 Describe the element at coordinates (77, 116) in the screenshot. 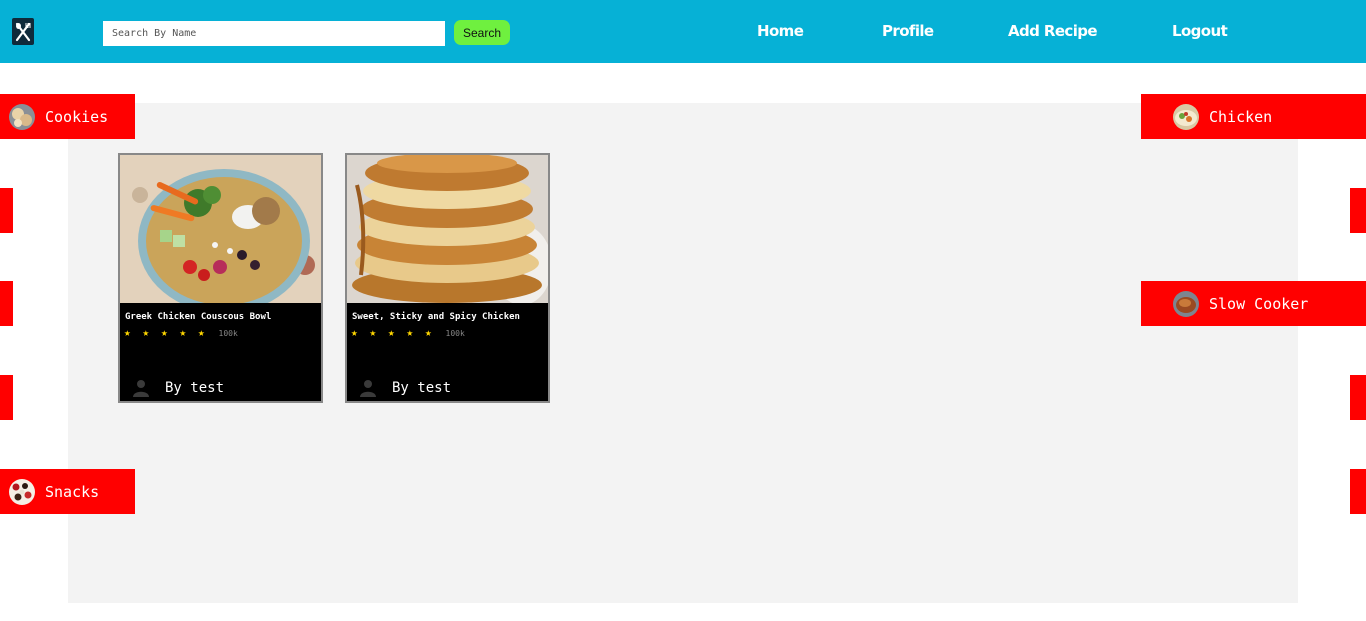

I see `category-label: Cookies` at that location.